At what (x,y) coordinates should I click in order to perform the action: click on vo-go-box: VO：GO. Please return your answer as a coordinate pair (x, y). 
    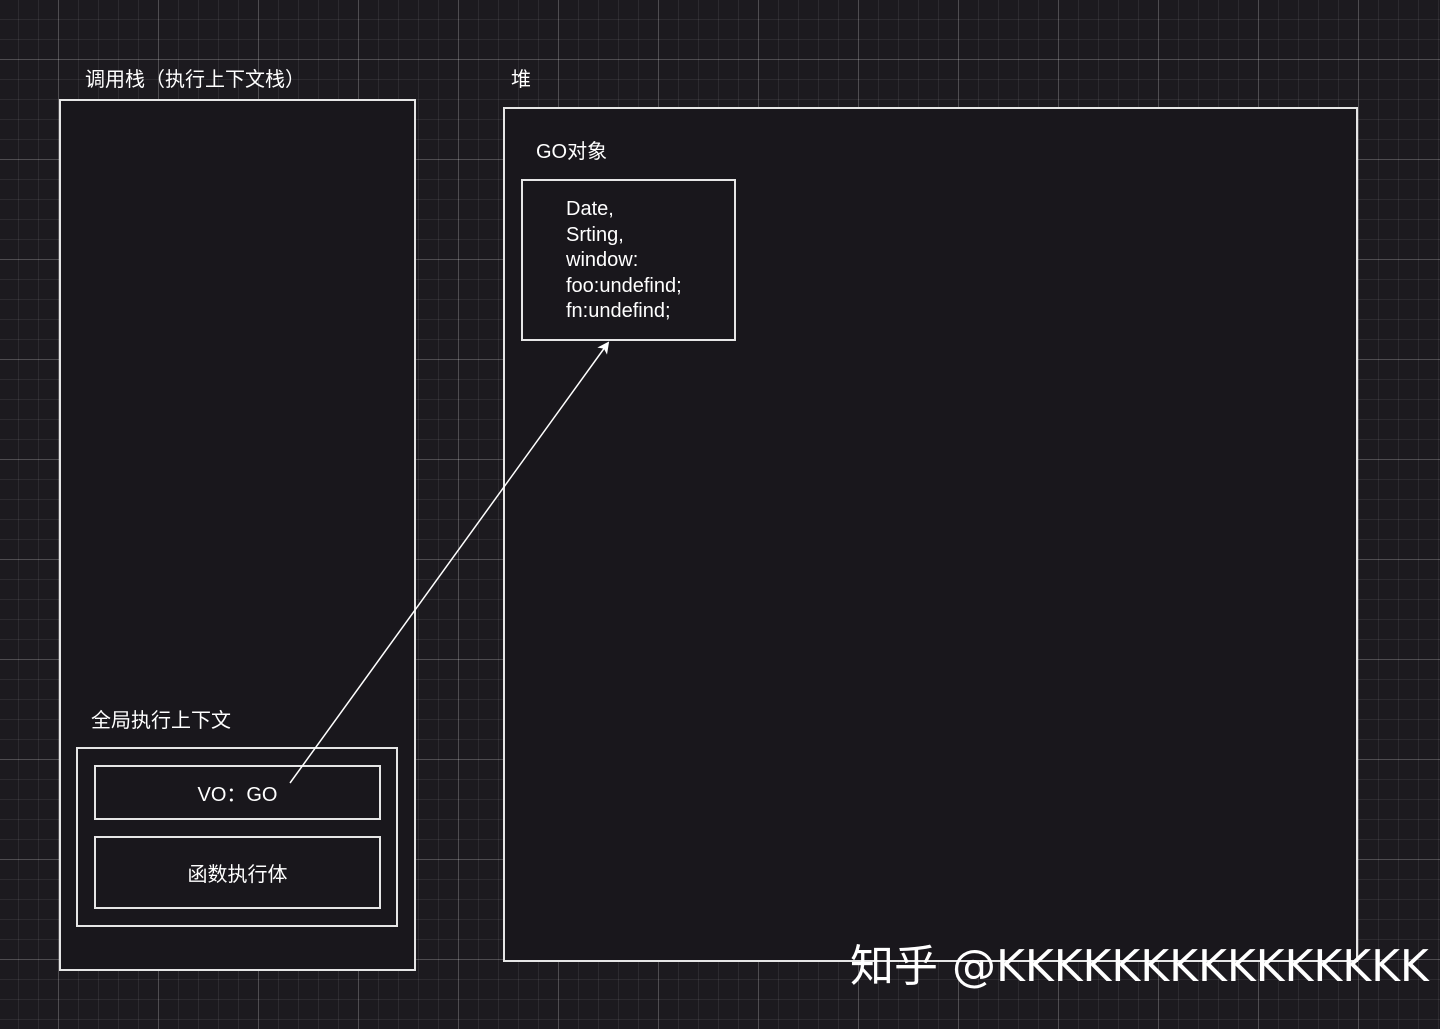
    Looking at the image, I should click on (237, 792).